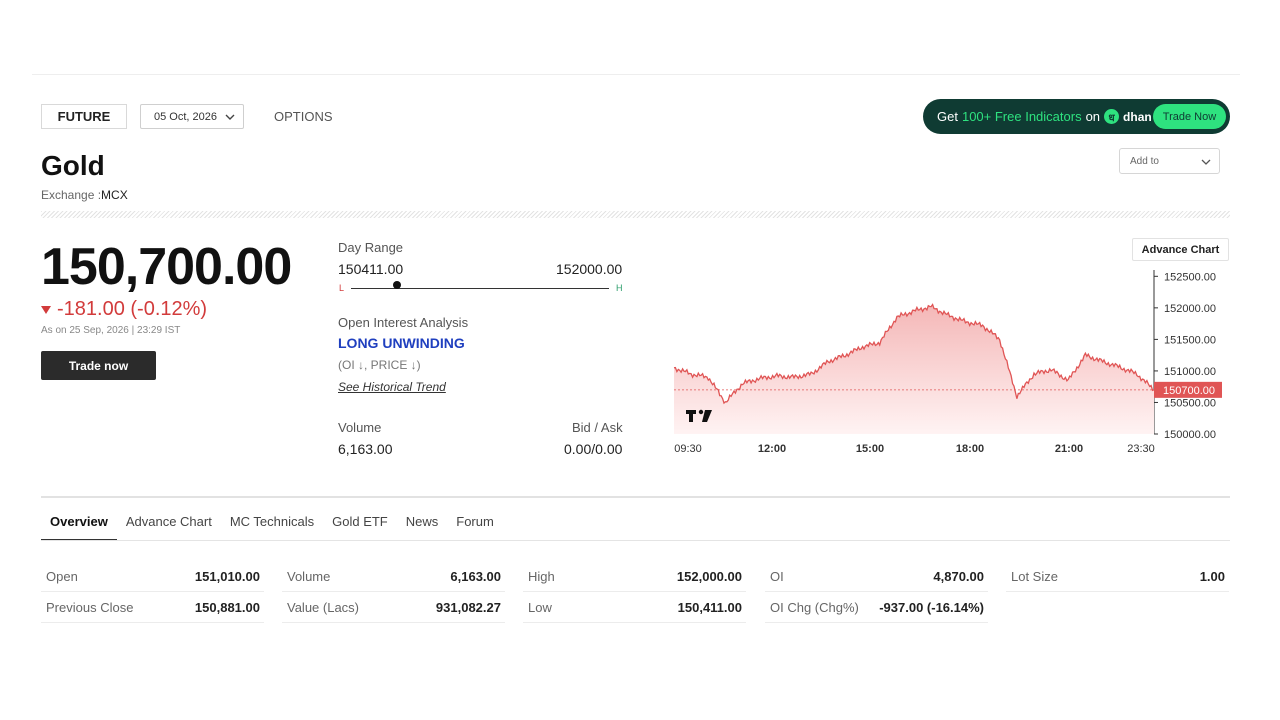  Describe the element at coordinates (1141, 449) in the screenshot. I see `x-tick-label: 23:30` at that location.